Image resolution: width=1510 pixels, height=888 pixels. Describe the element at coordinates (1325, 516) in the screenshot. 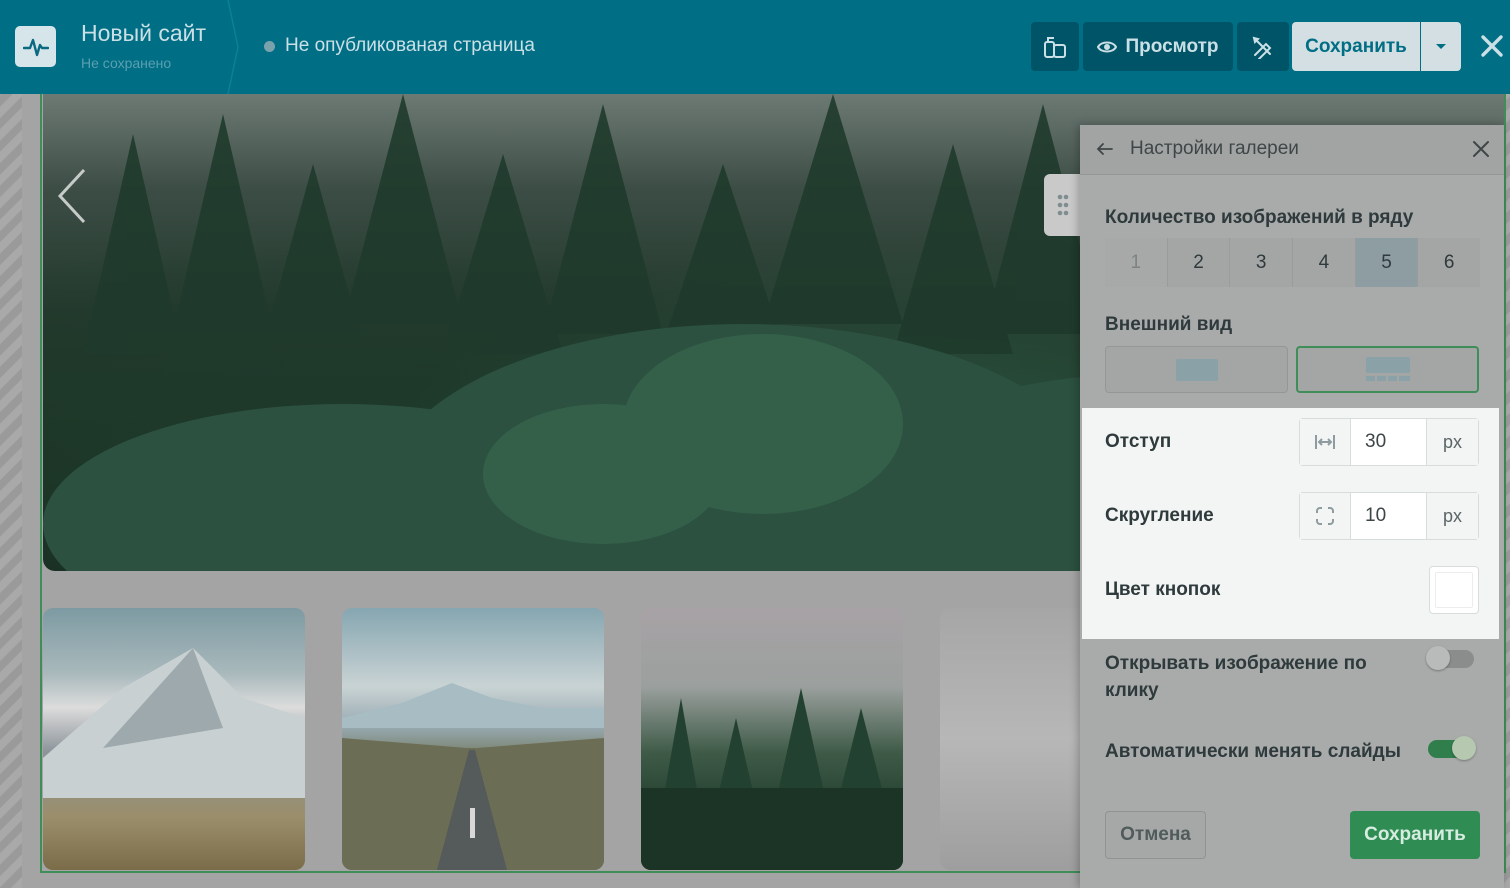

I see `corner-radius-icon` at that location.